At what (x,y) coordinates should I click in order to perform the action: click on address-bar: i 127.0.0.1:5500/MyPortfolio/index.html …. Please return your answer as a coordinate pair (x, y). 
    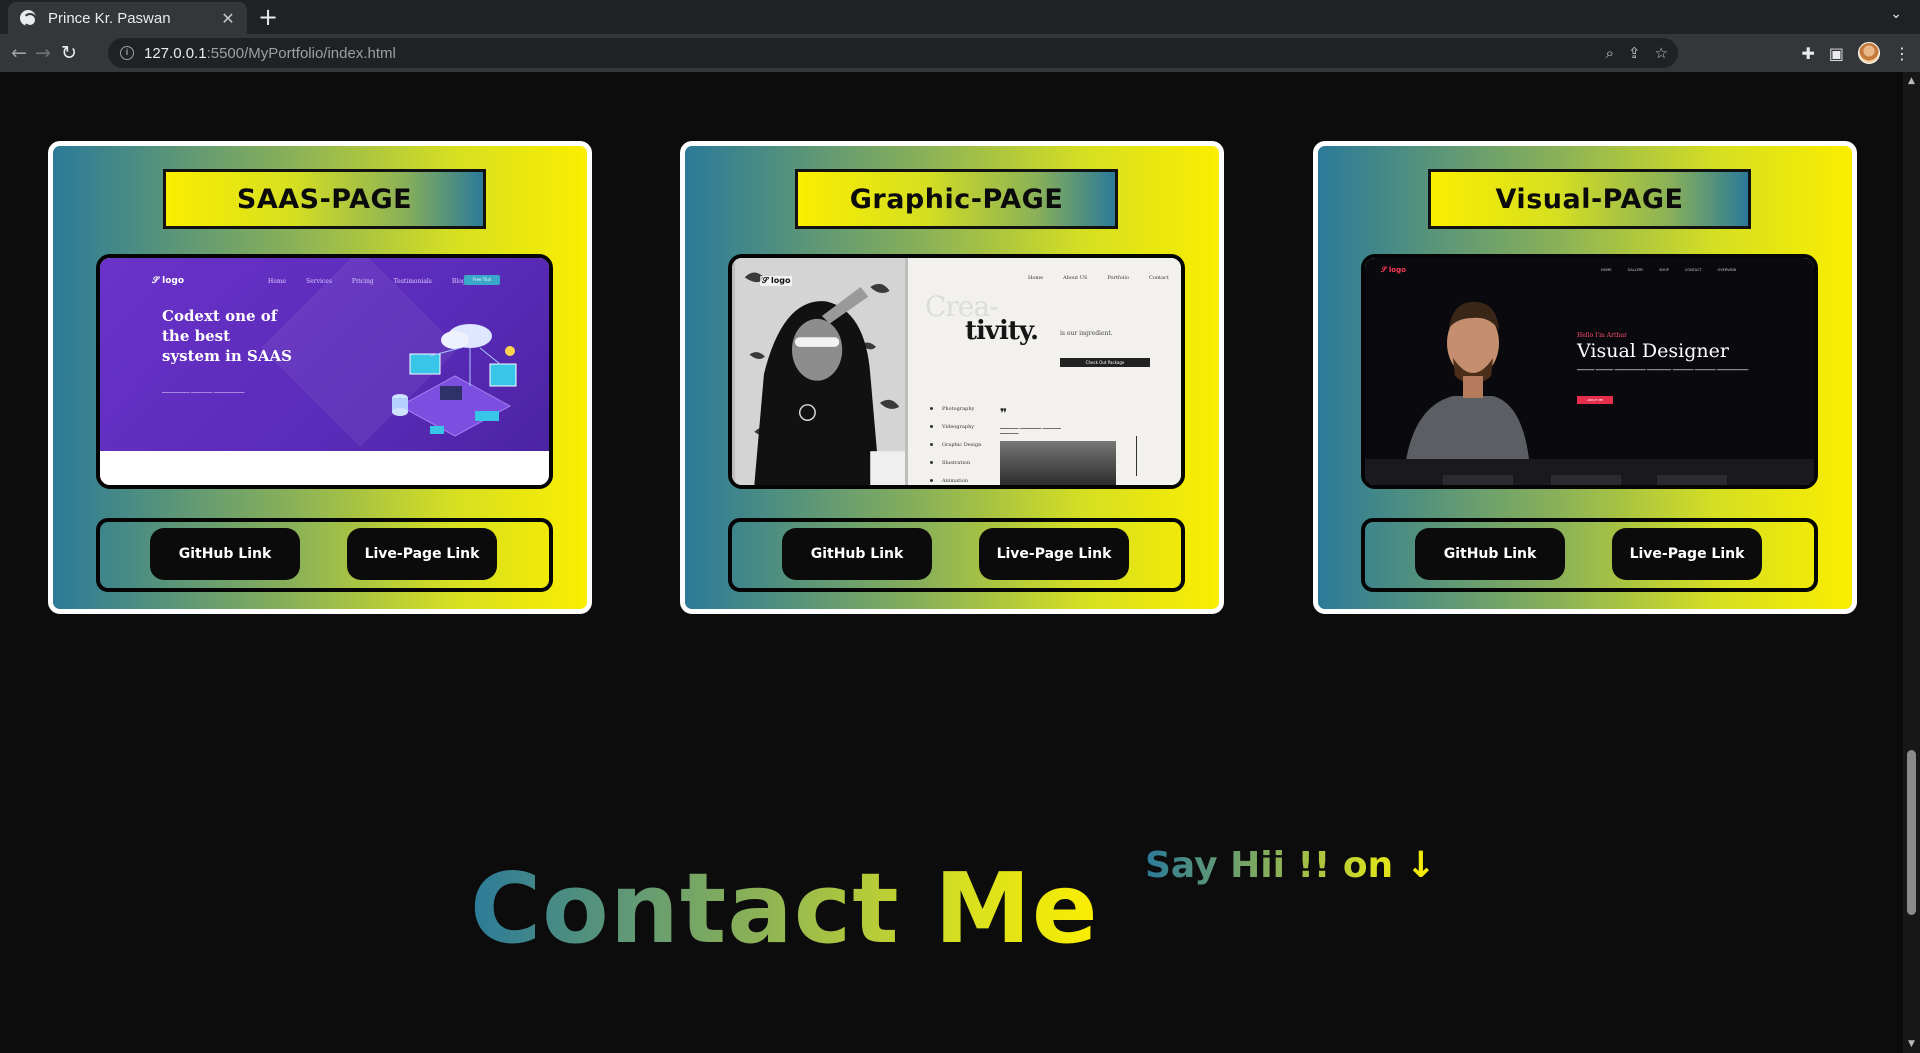
    Looking at the image, I should click on (893, 53).